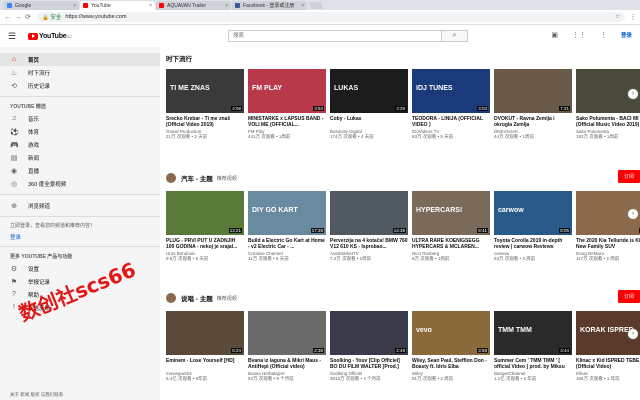 This screenshot has height=400, width=640. What do you see at coordinates (369, 333) in the screenshot?
I see `video-thumbnail: 2:49` at bounding box center [369, 333].